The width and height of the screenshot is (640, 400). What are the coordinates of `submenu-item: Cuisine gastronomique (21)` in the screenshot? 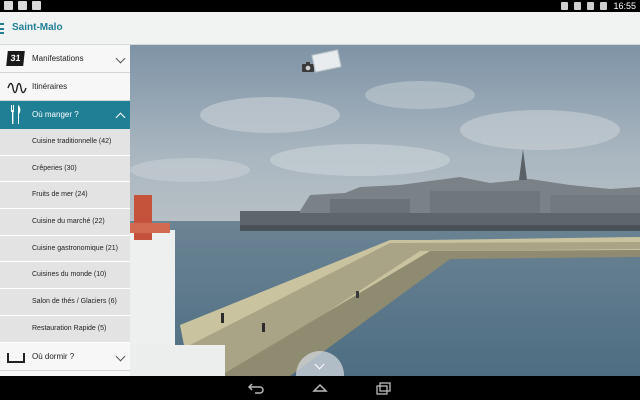 It's located at (65, 249).